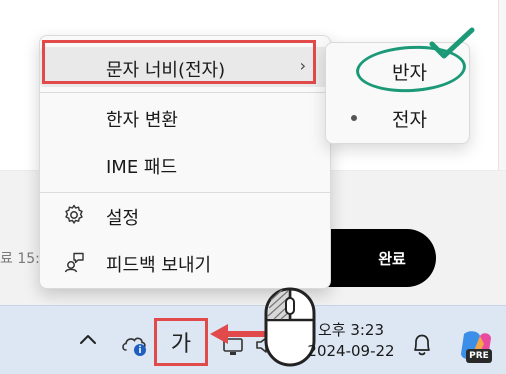 Image resolution: width=506 pixels, height=374 pixels. What do you see at coordinates (502, 85) in the screenshot?
I see `app-scrollbar` at bounding box center [502, 85].